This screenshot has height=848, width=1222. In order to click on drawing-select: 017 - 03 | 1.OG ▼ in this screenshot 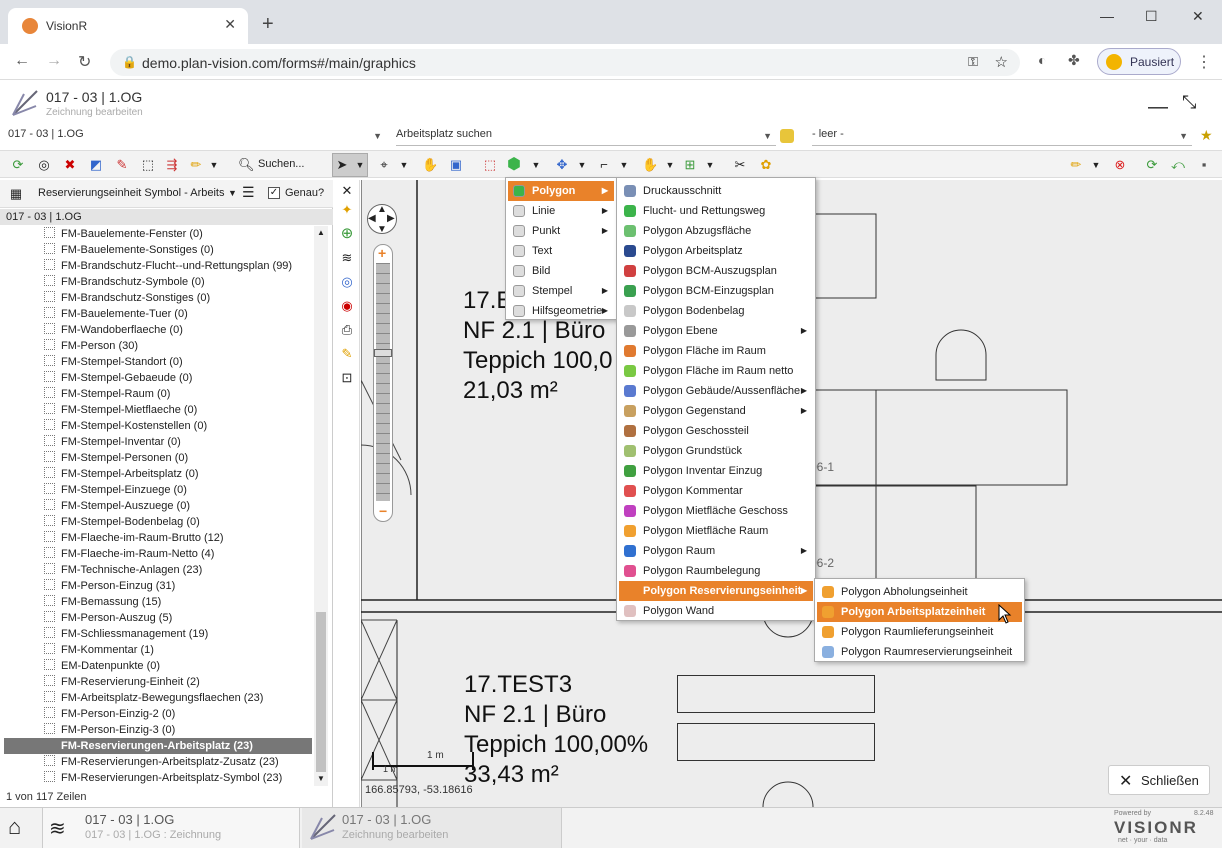, I will do `click(197, 137)`.